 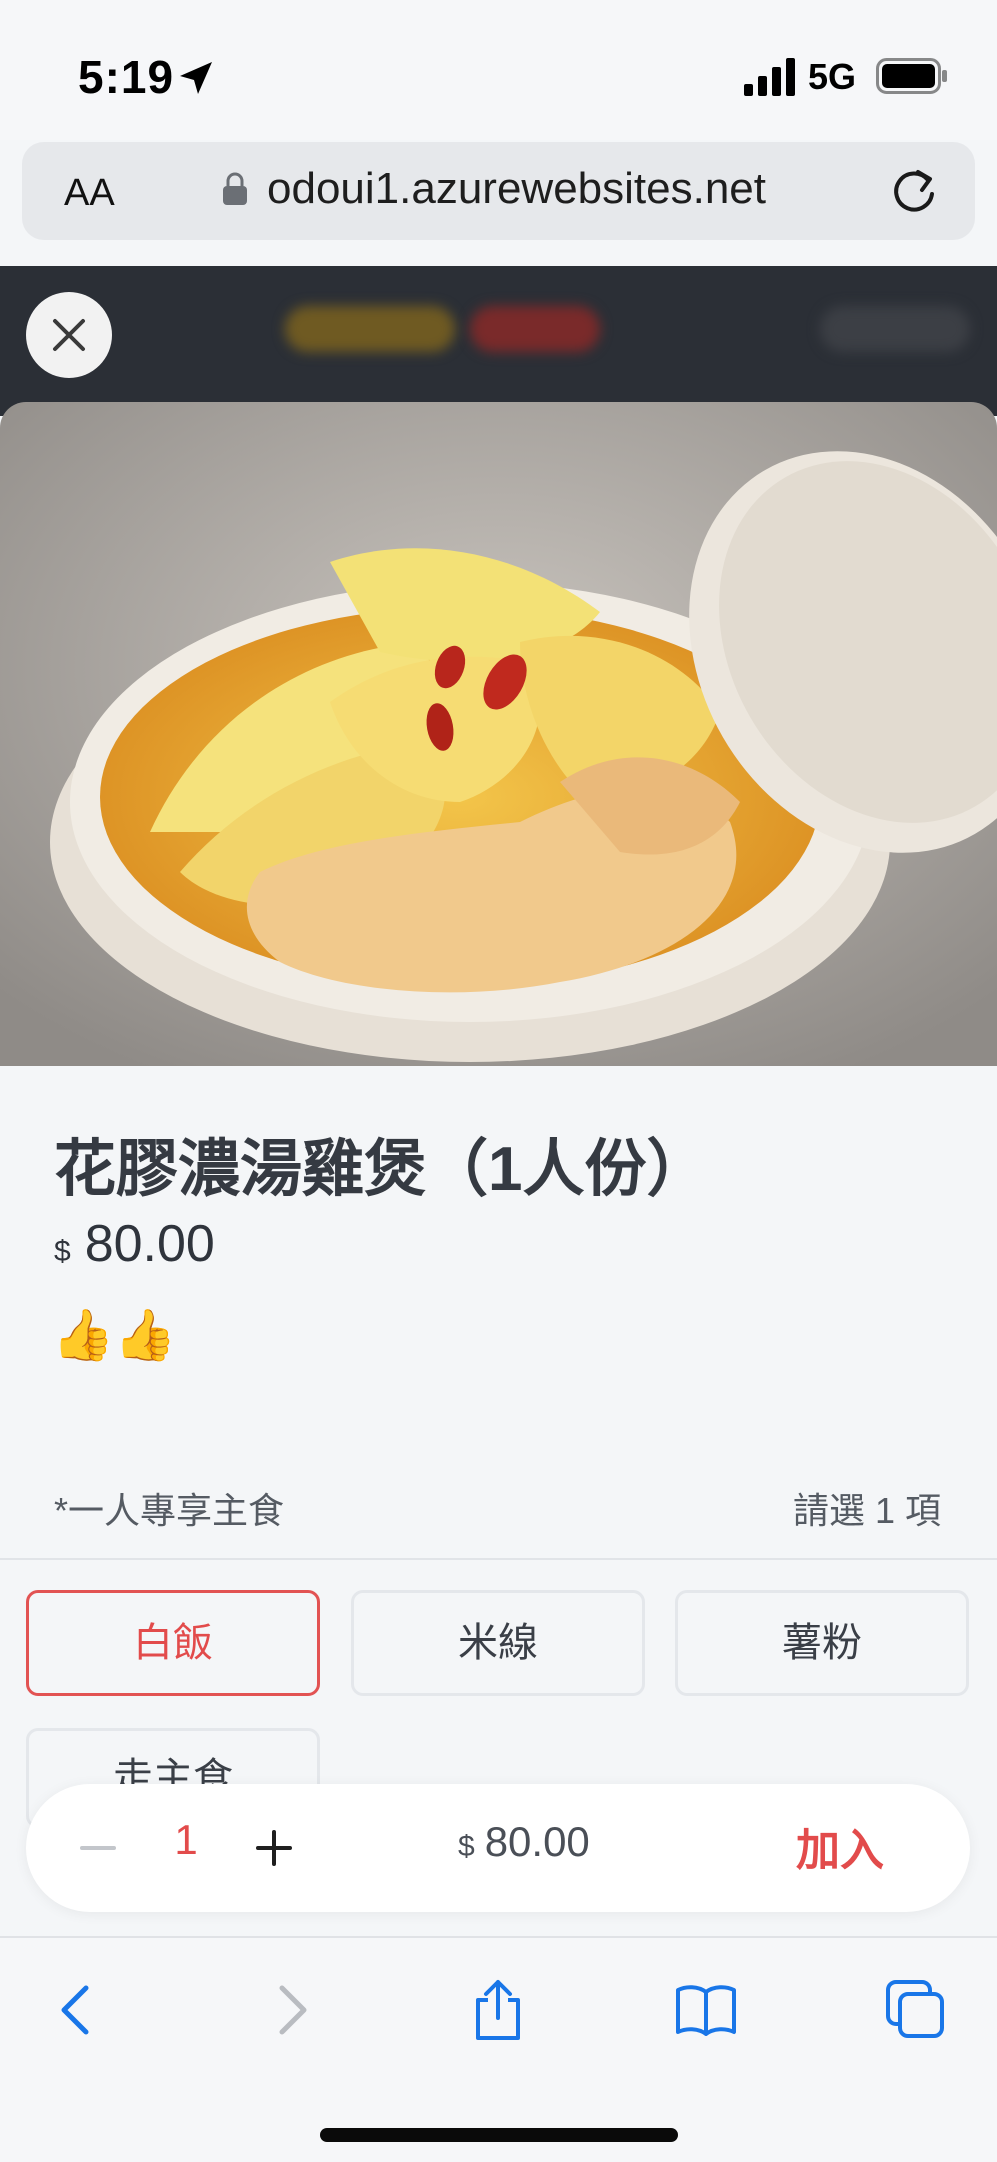 I want to click on address-bar: AA odoui1.azurewebsites.net, so click(x=498, y=191).